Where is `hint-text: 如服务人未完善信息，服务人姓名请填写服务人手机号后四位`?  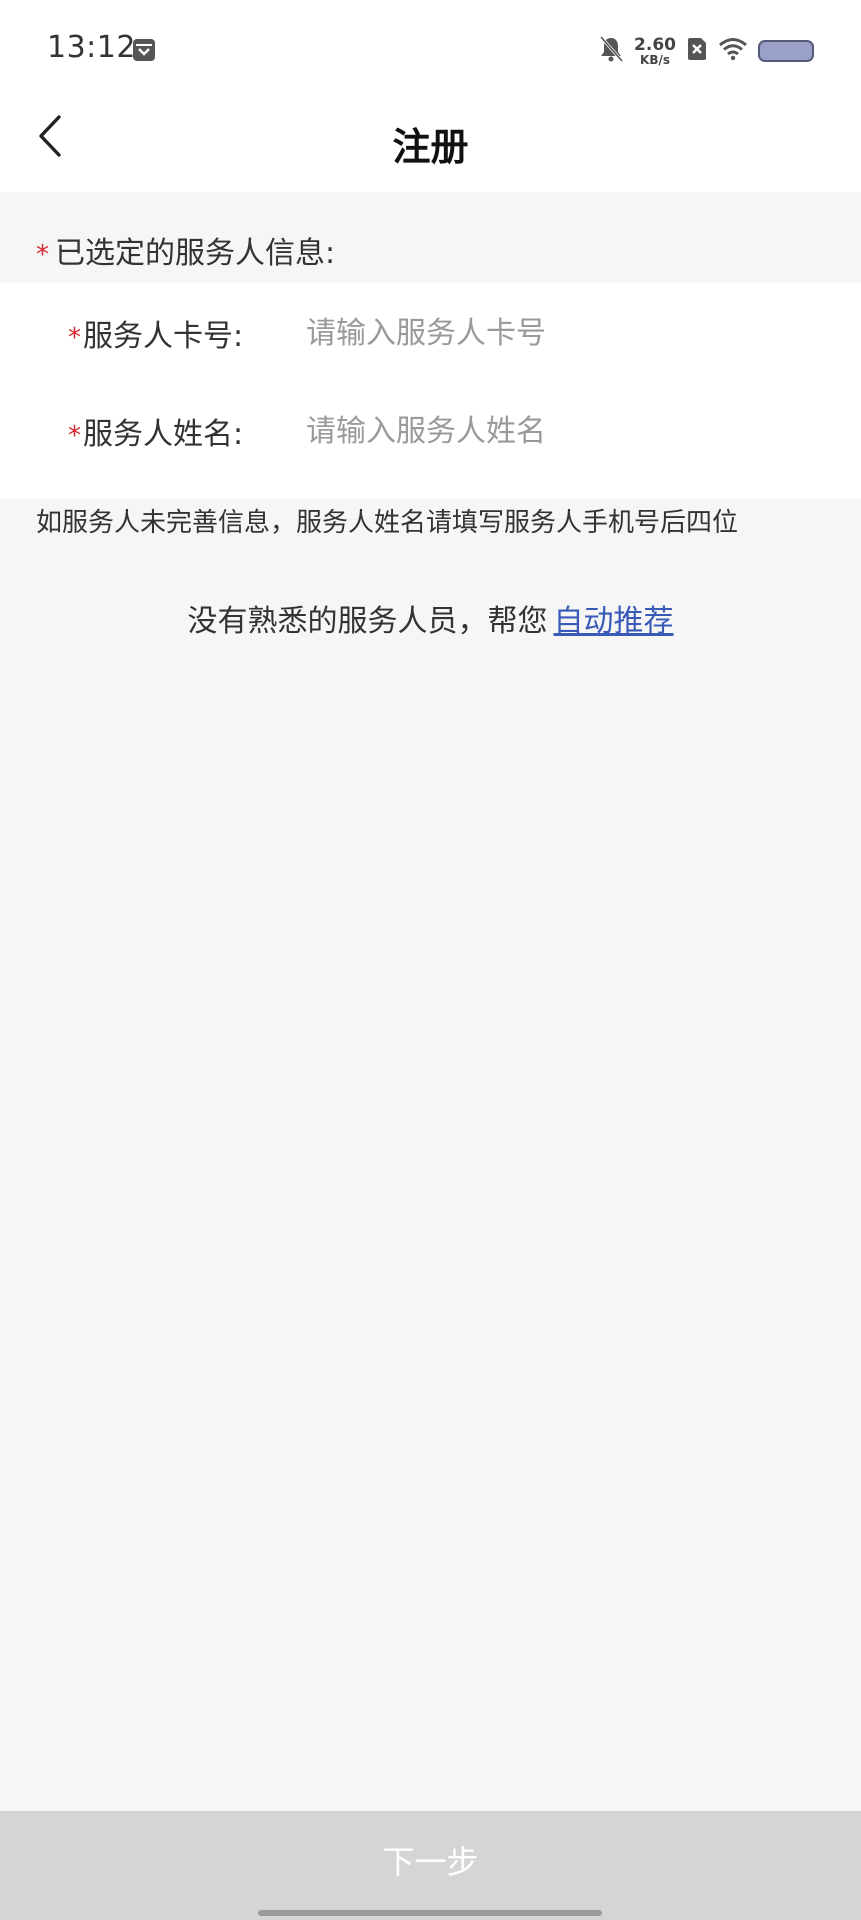 hint-text: 如服务人未完善信息，服务人姓名请填写服务人手机号后四位 is located at coordinates (387, 523).